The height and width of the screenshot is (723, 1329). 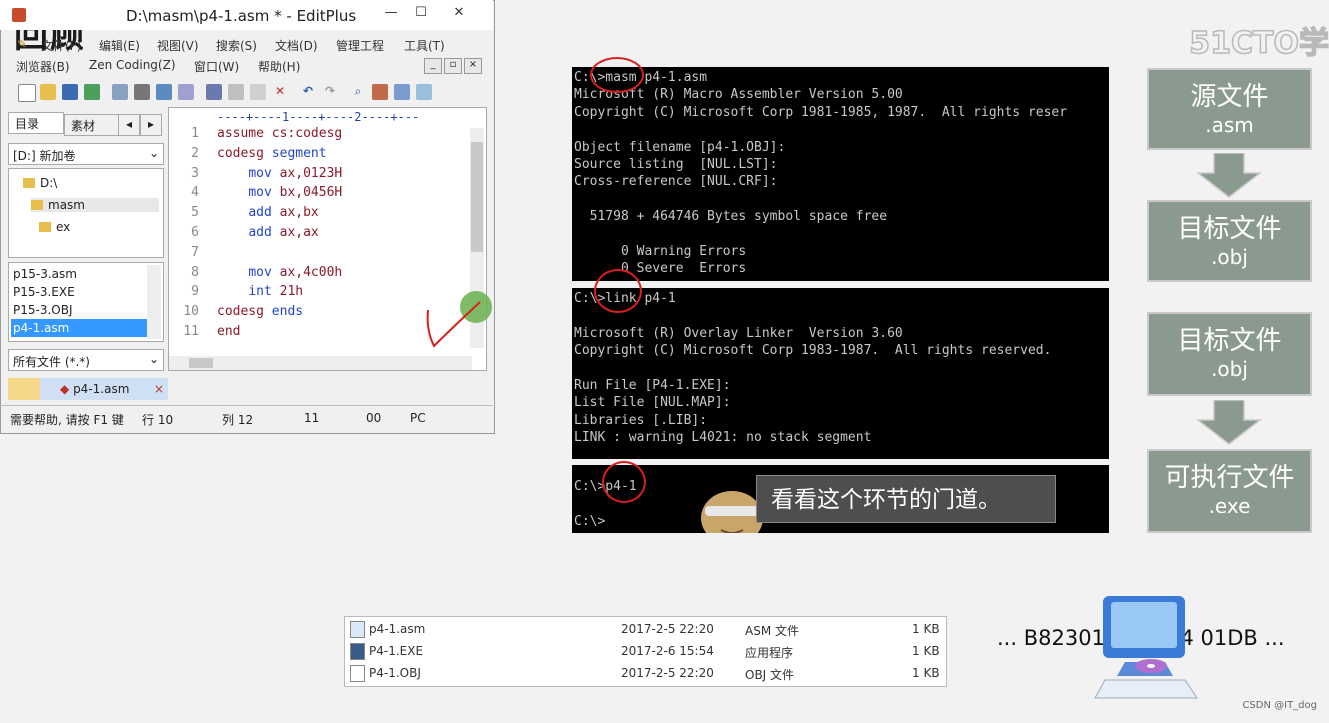 I want to click on line-number: 9, so click(x=195, y=292).